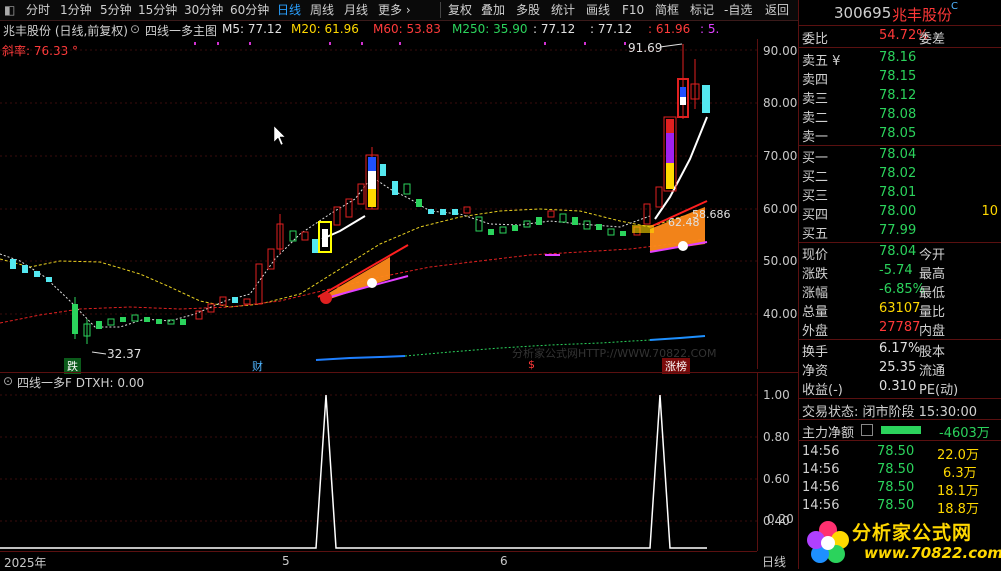 Image resolution: width=1001 pixels, height=571 pixels. I want to click on sell-row: 卖五 ¥ 78.16, so click(900, 59).